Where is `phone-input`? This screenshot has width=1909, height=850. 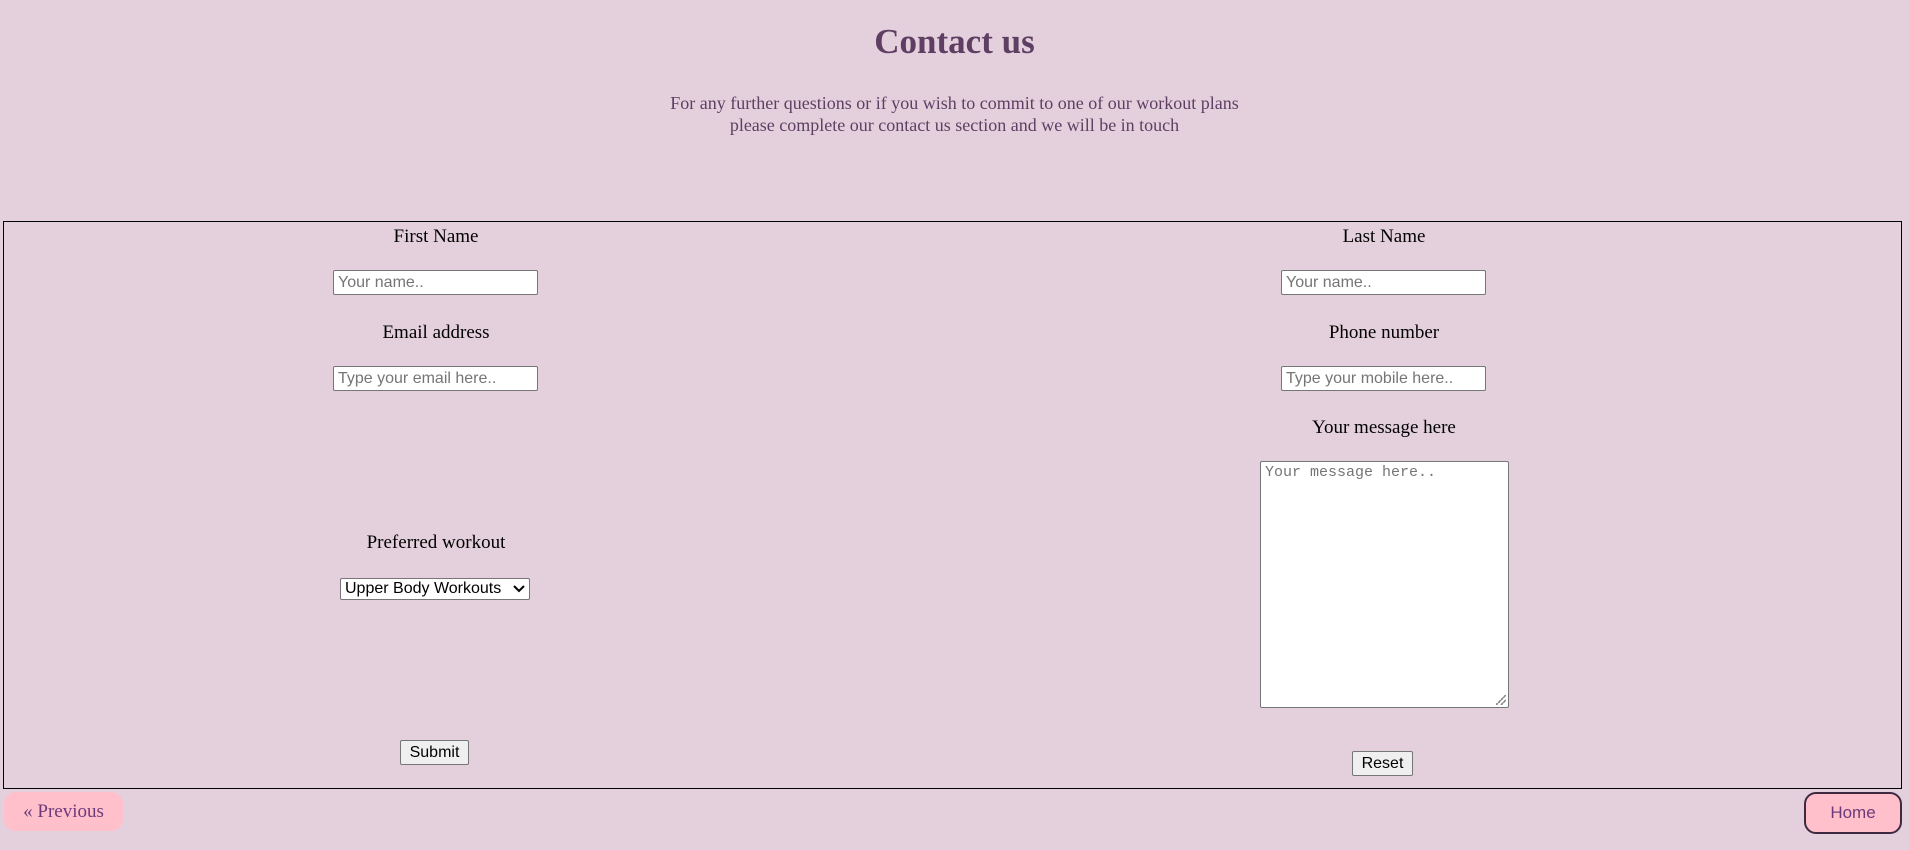
phone-input is located at coordinates (1383, 378).